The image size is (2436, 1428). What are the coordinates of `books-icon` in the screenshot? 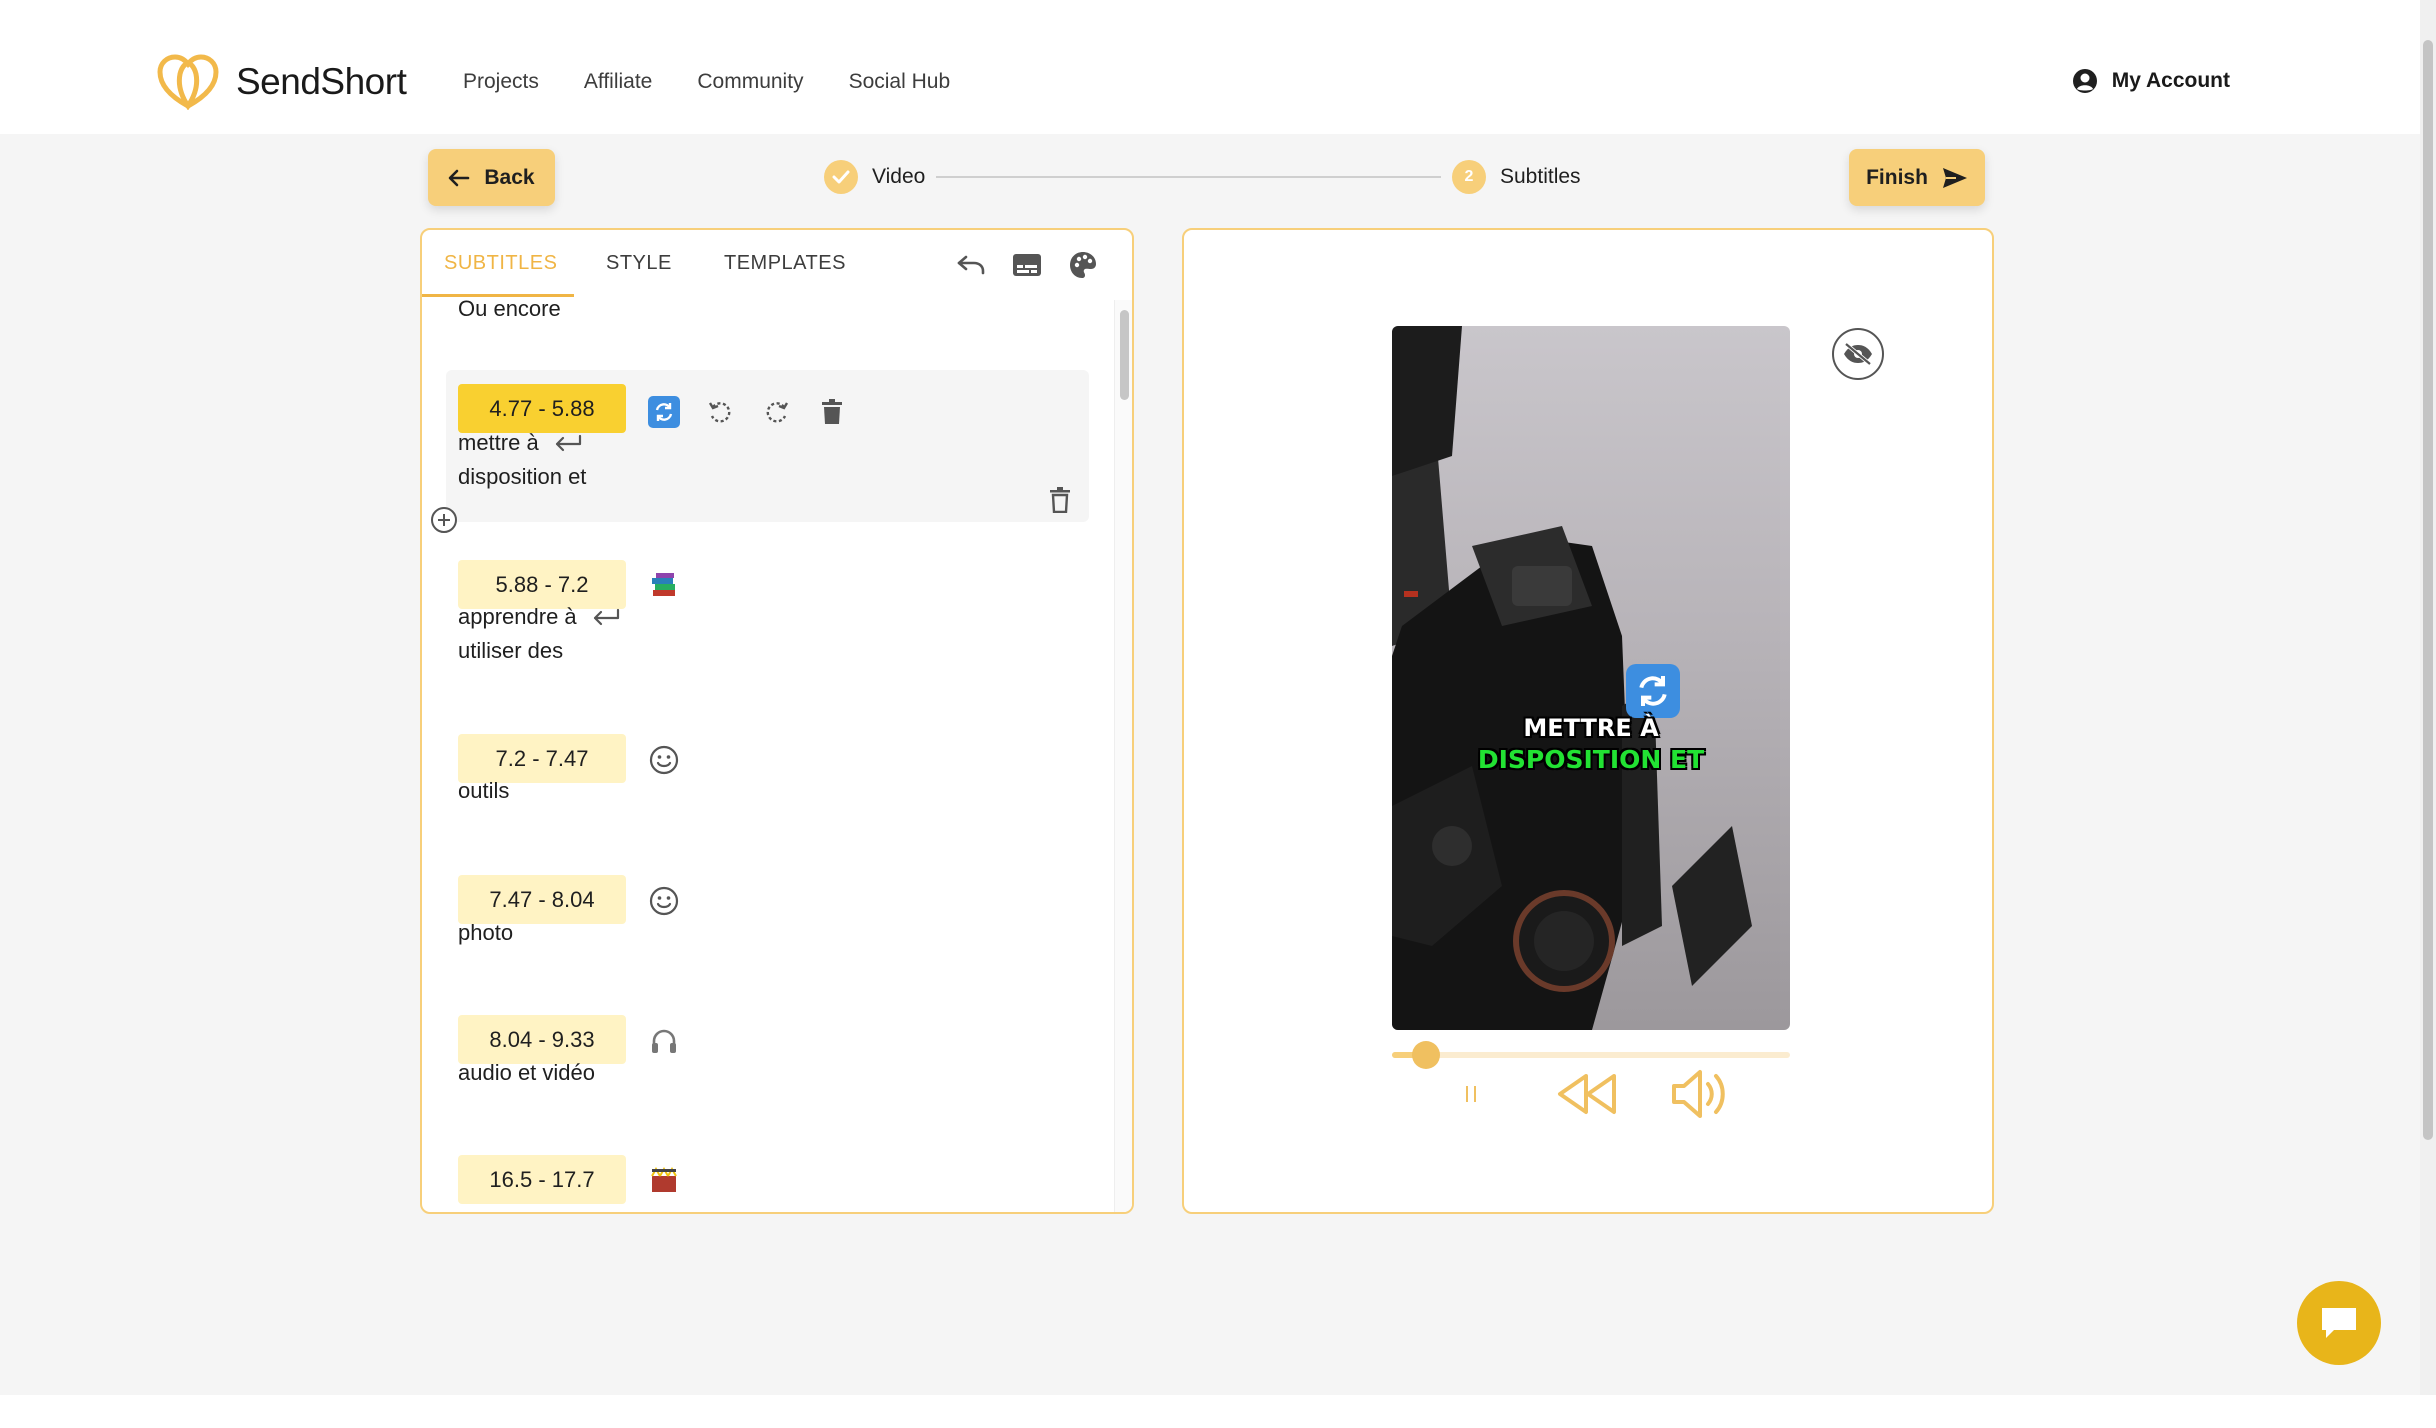 It's located at (663, 584).